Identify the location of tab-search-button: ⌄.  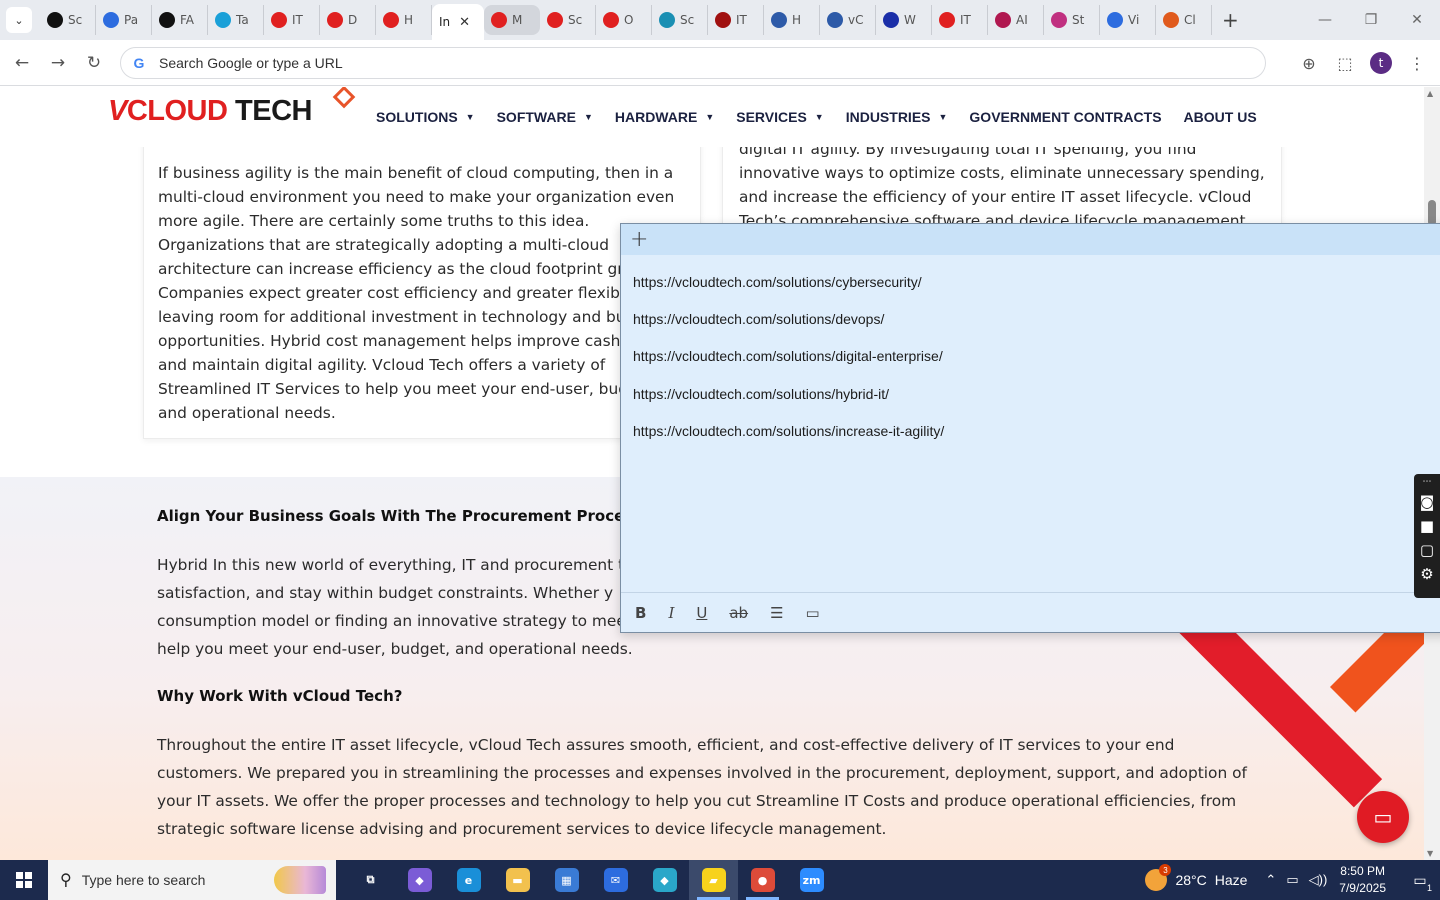
(19, 20).